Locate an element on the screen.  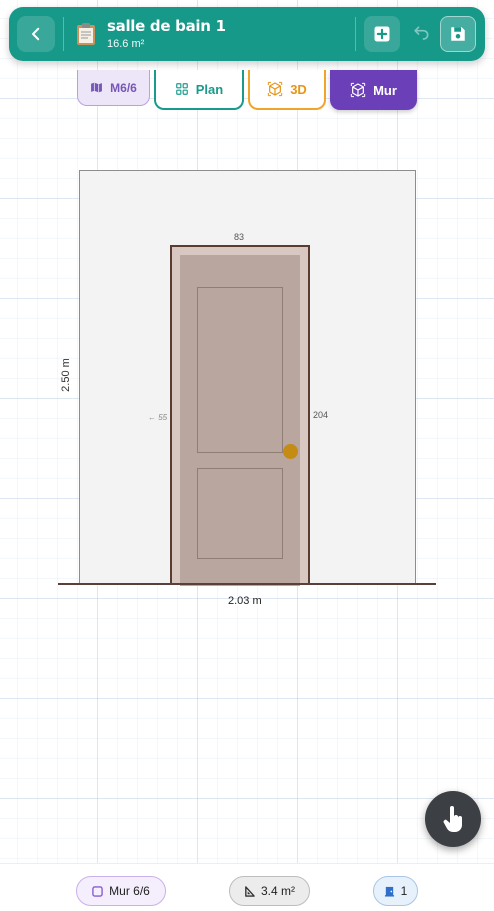
save-button is located at coordinates (458, 34).